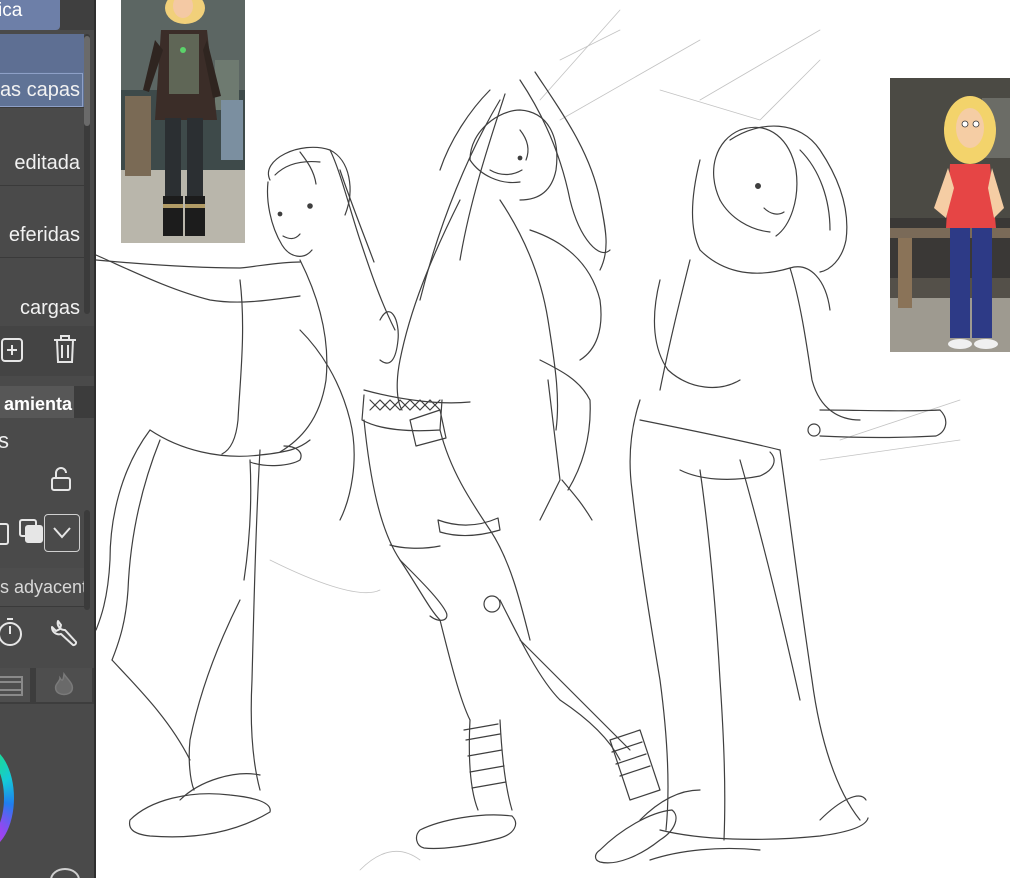 This screenshot has width=1010, height=878. I want to click on panel-tab: ica, so click(30, 15).